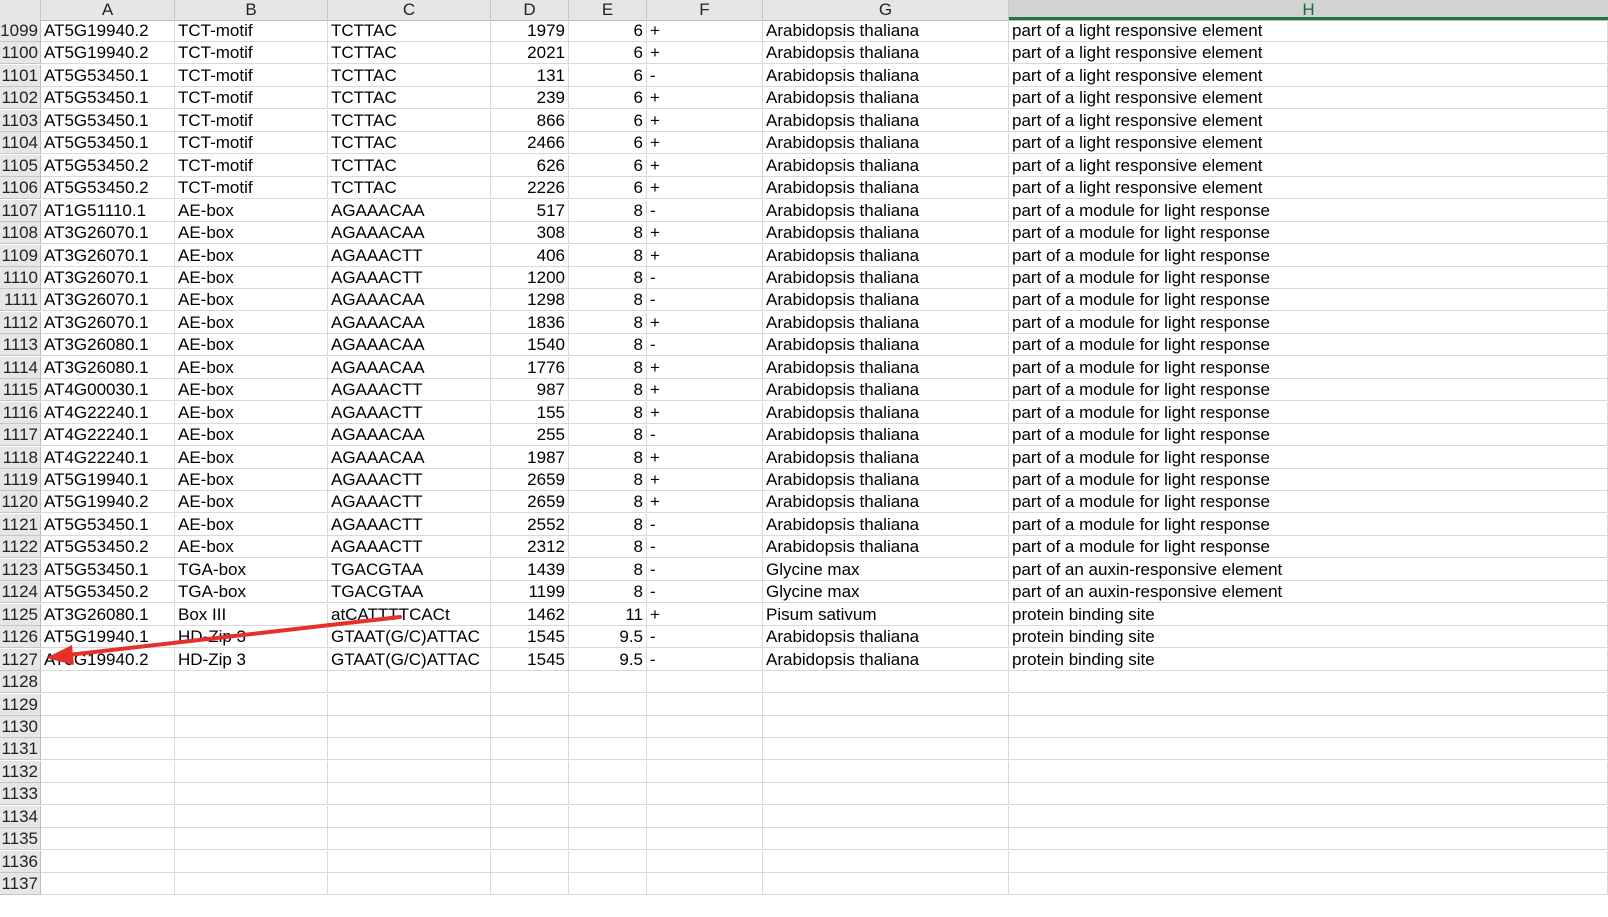 The image size is (1608, 917). Describe the element at coordinates (108, 480) in the screenshot. I see `cell-a: AT5G19940.1` at that location.